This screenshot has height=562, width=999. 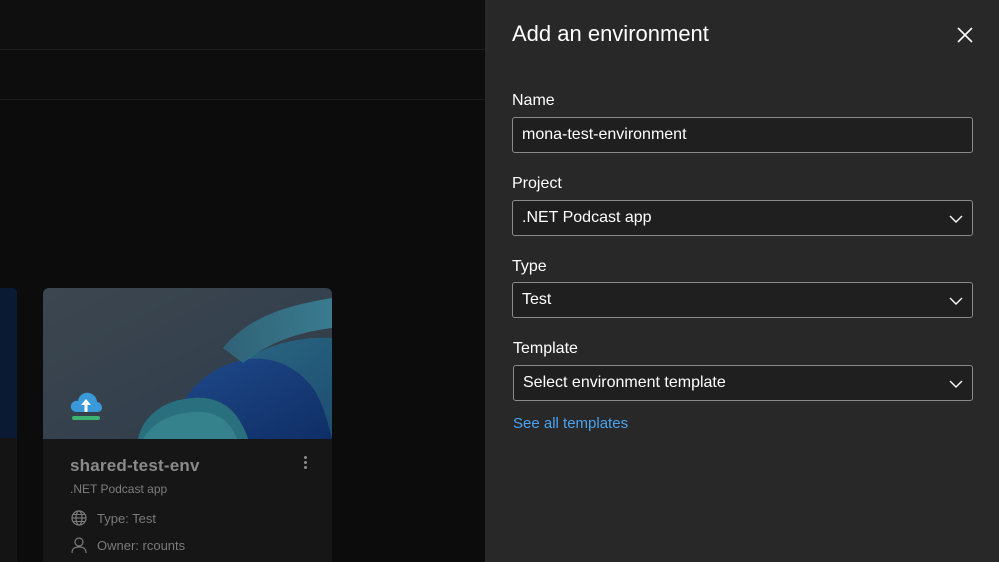 What do you see at coordinates (79, 518) in the screenshot?
I see `globe-icon` at bounding box center [79, 518].